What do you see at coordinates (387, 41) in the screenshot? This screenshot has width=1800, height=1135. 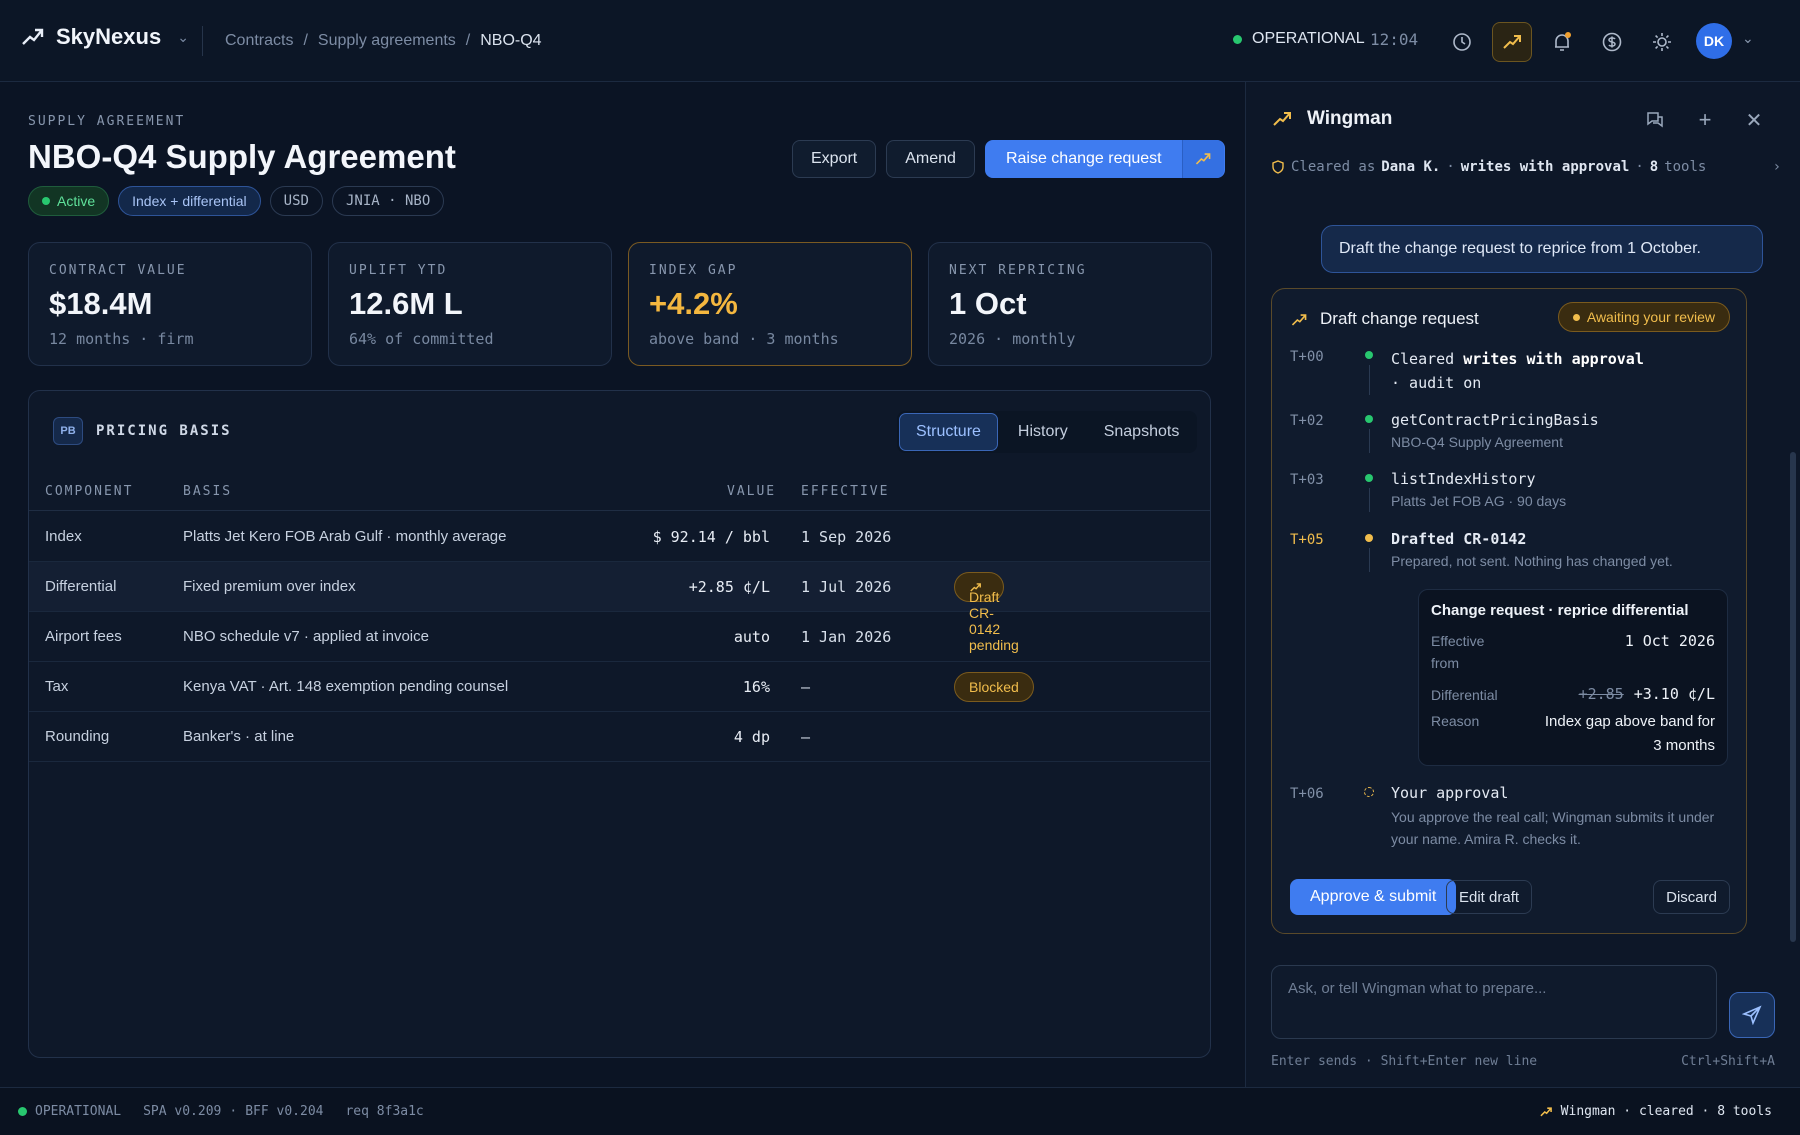 I see `breadcrumb-supply-agreements: Supply agreements` at bounding box center [387, 41].